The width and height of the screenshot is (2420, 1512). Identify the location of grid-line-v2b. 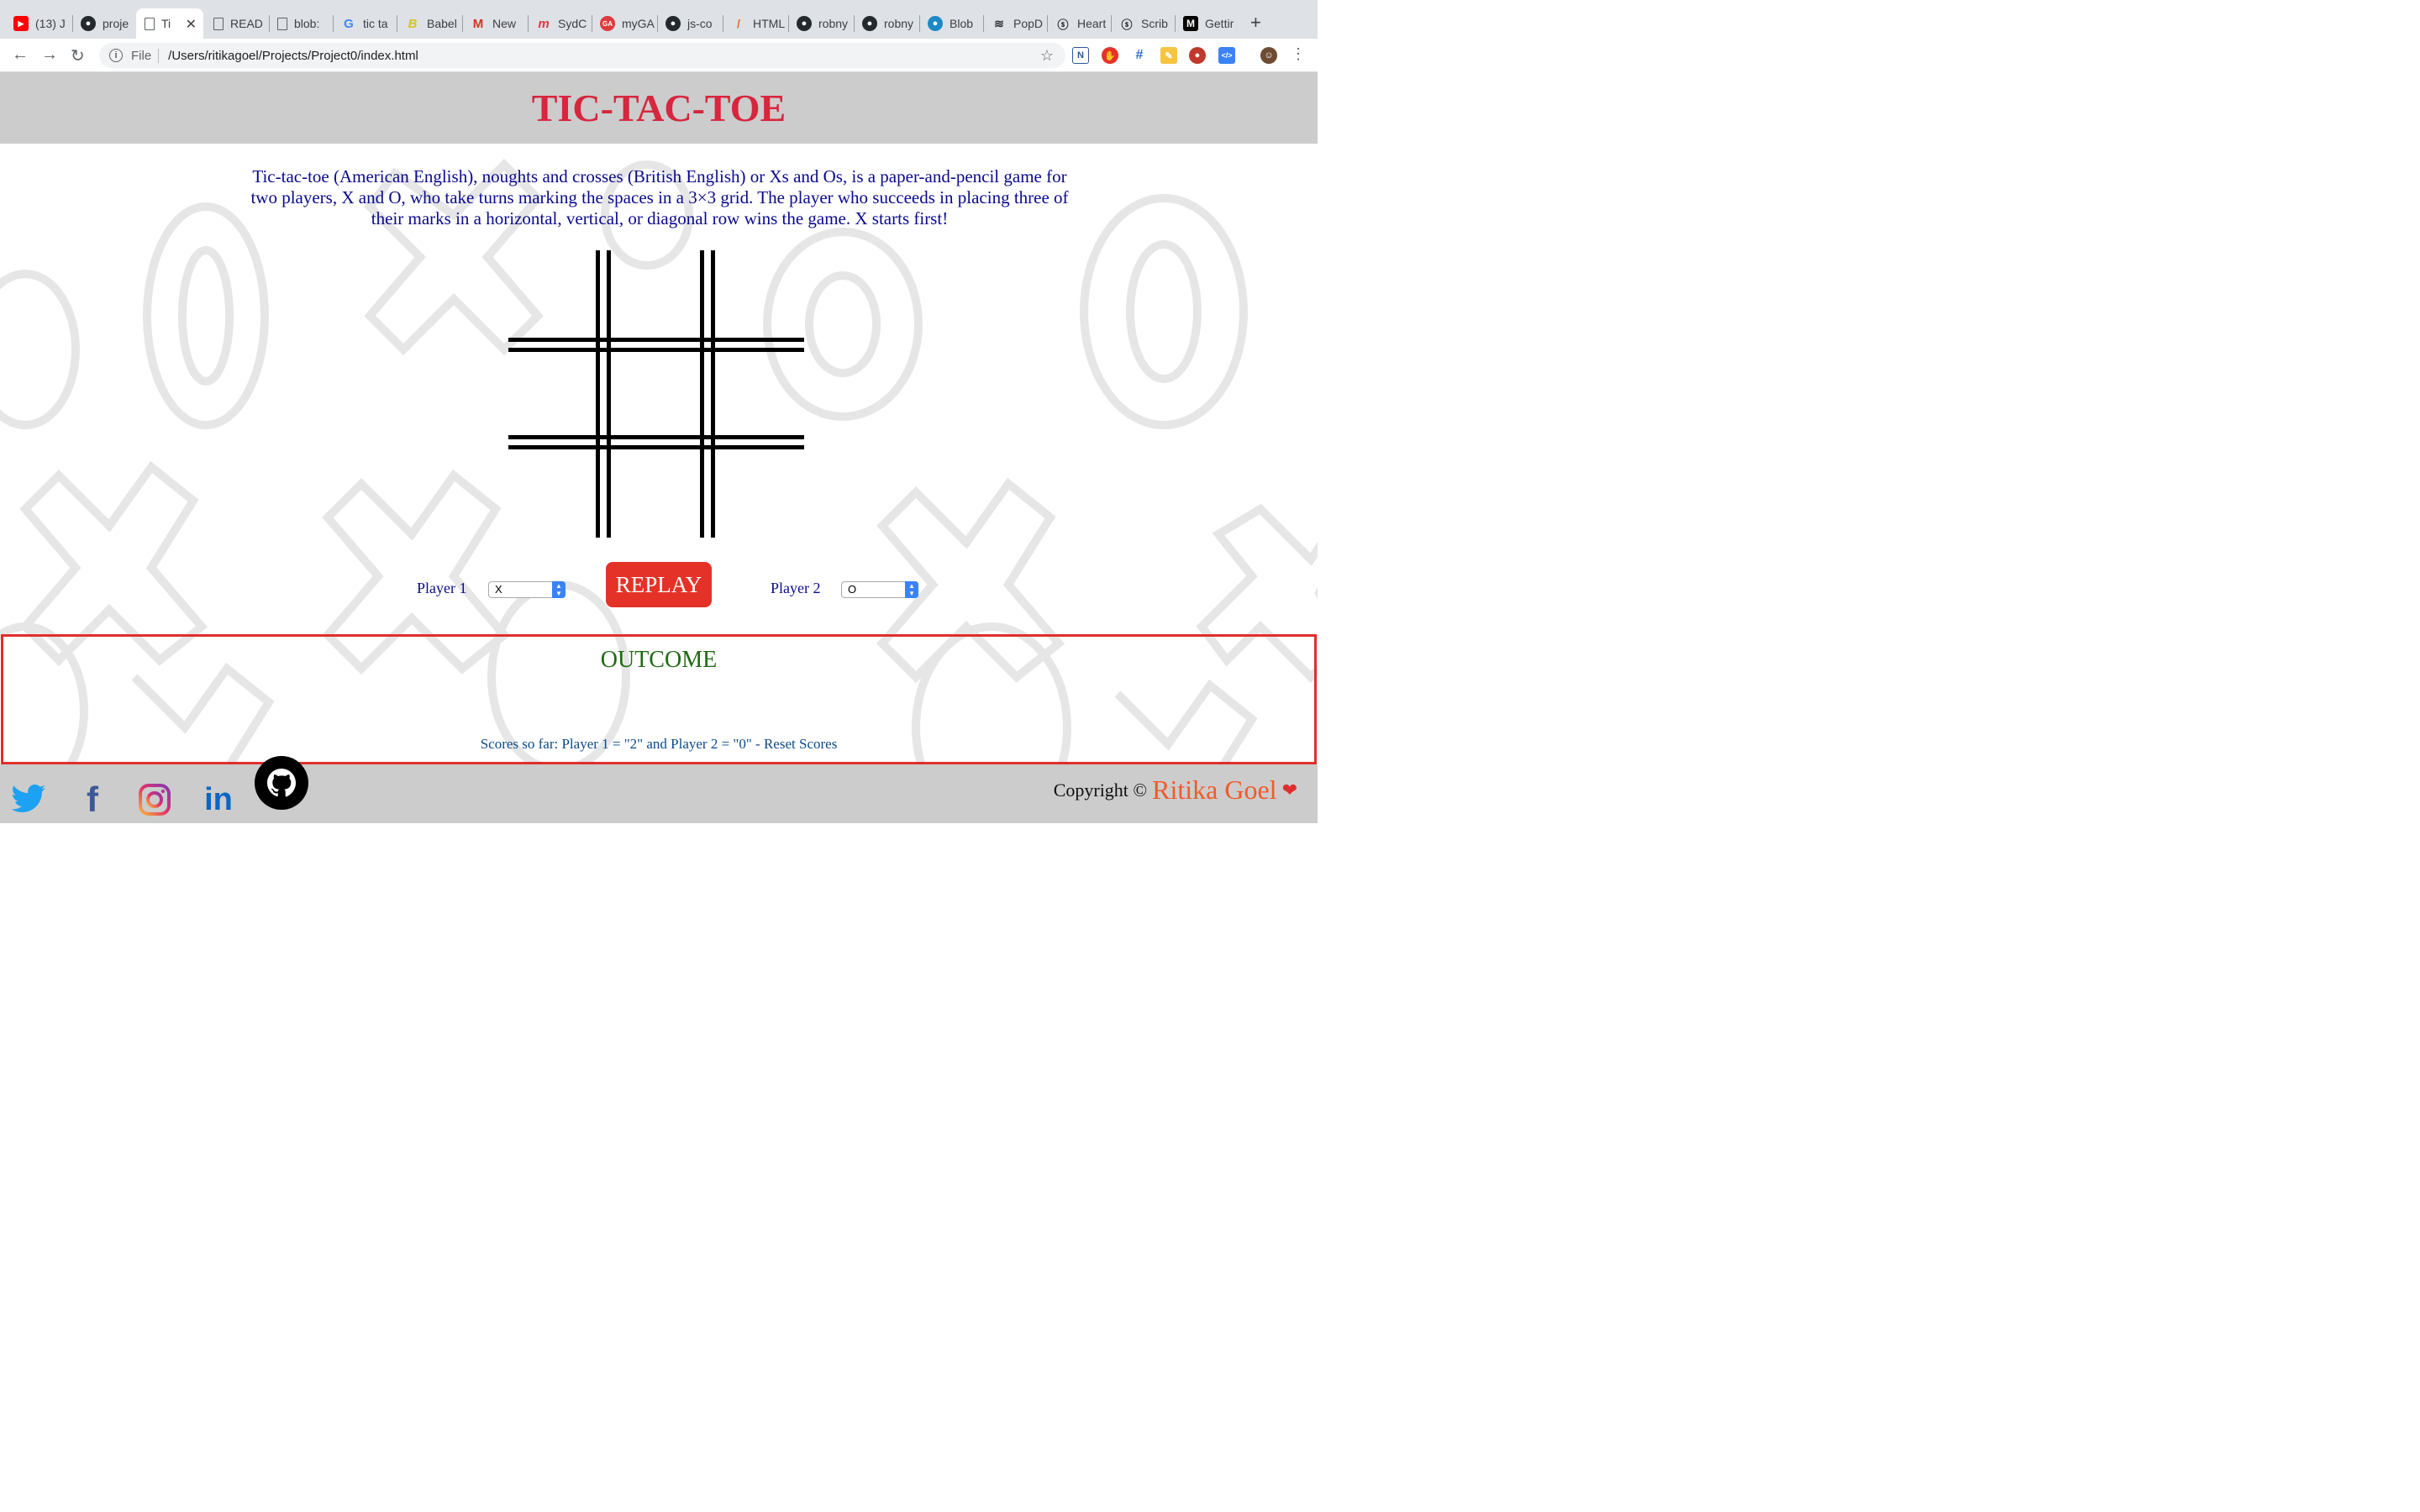
(713, 394).